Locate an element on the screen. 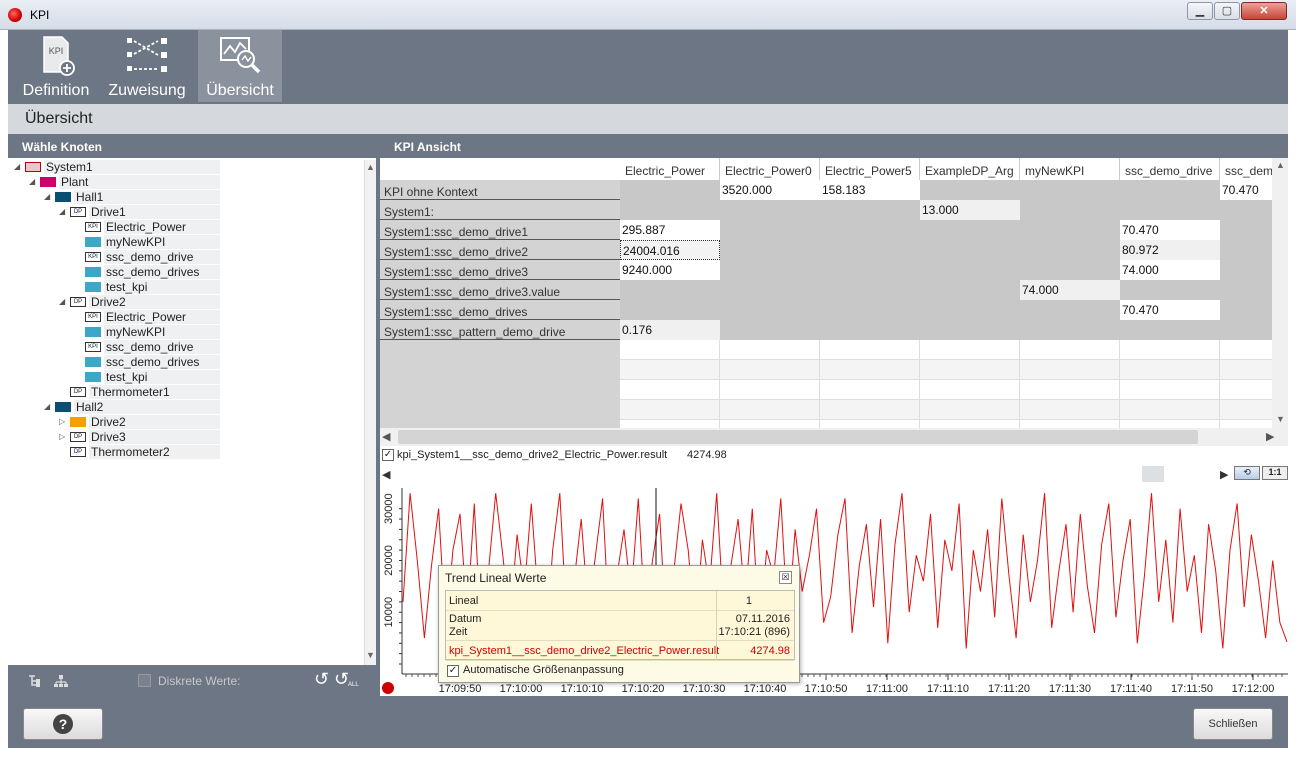 Image resolution: width=1296 pixels, height=758 pixels. scroll-down-icon: ▼ is located at coordinates (370, 655).